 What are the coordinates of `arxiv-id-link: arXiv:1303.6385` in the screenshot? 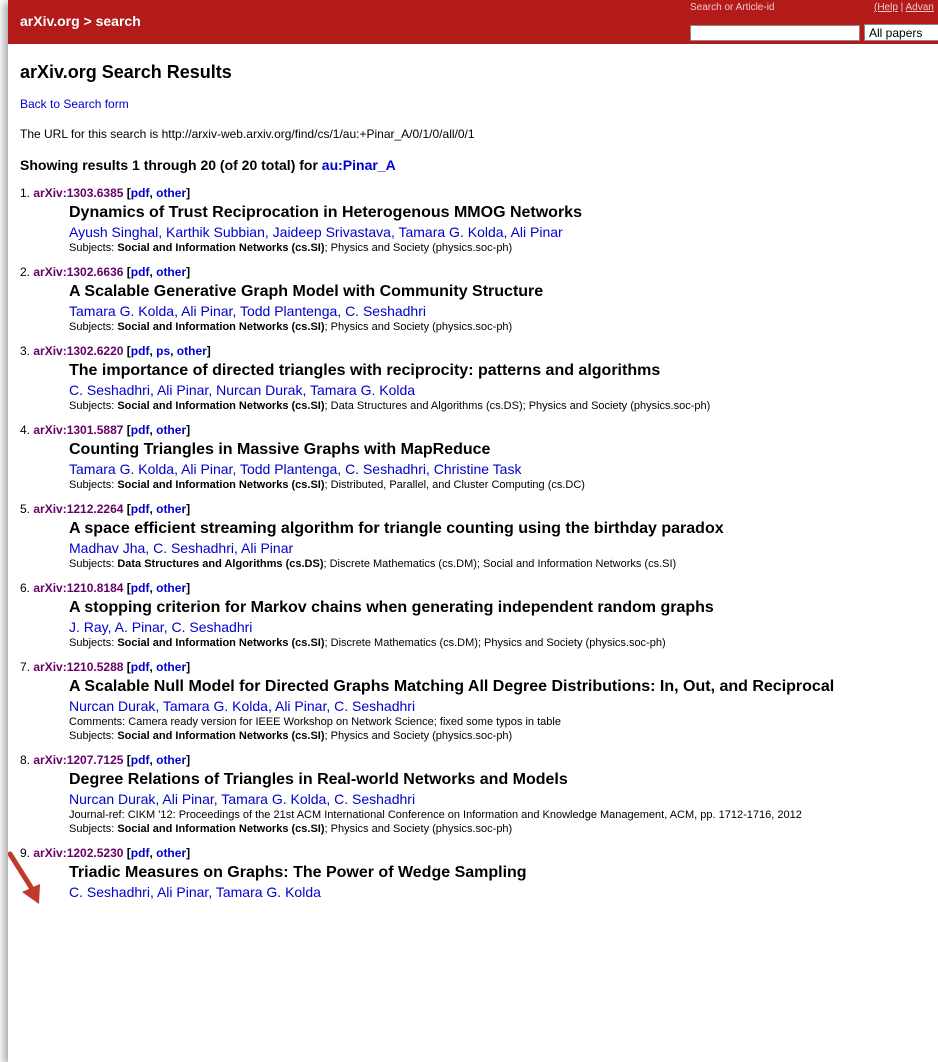 It's located at (78, 193).